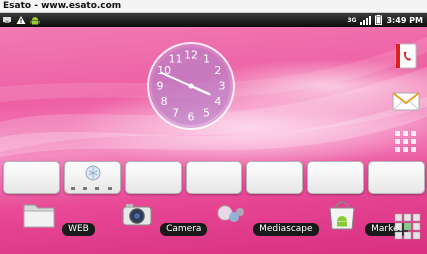 Image resolution: width=427 pixels, height=254 pixels. I want to click on folder-icon, so click(39, 216).